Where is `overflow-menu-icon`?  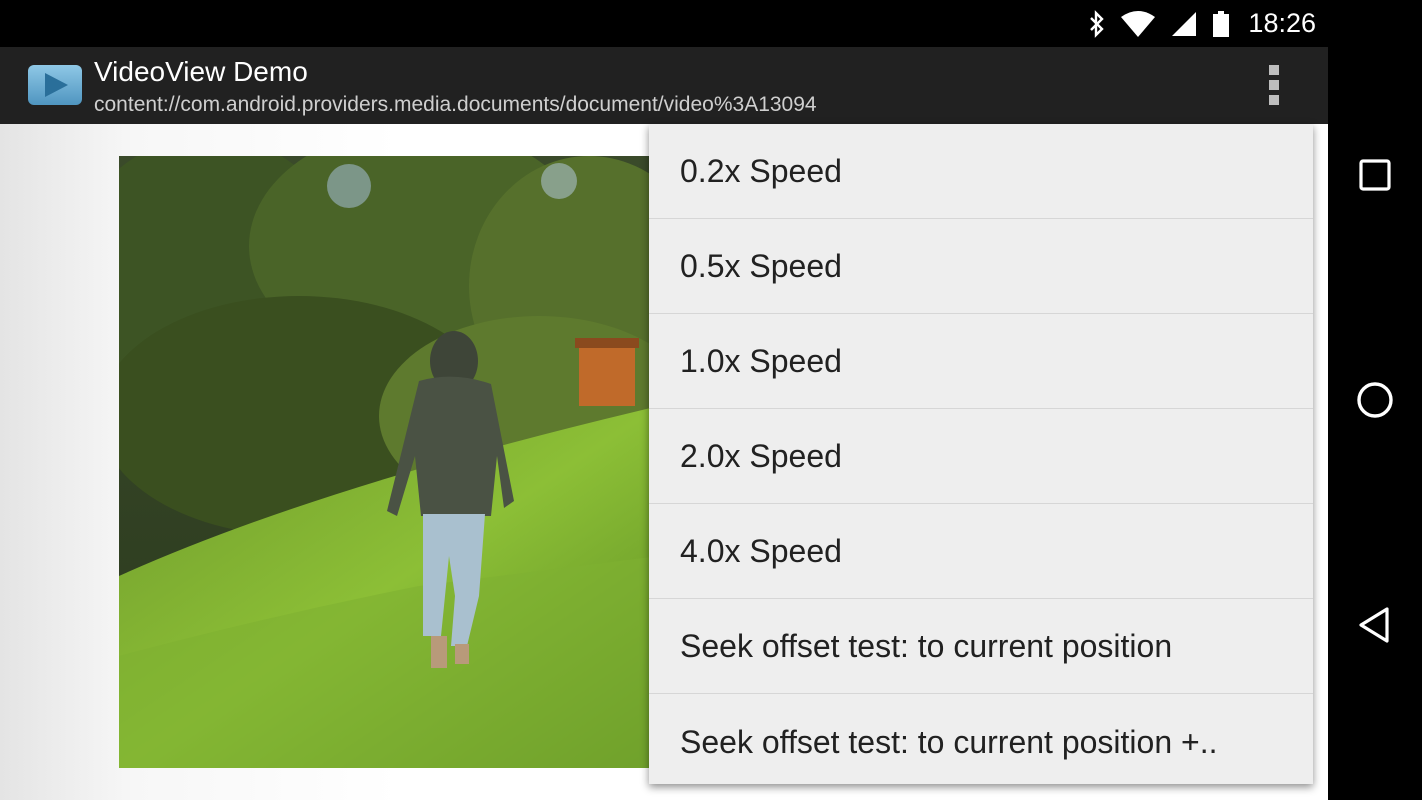
overflow-menu-icon is located at coordinates (1274, 85).